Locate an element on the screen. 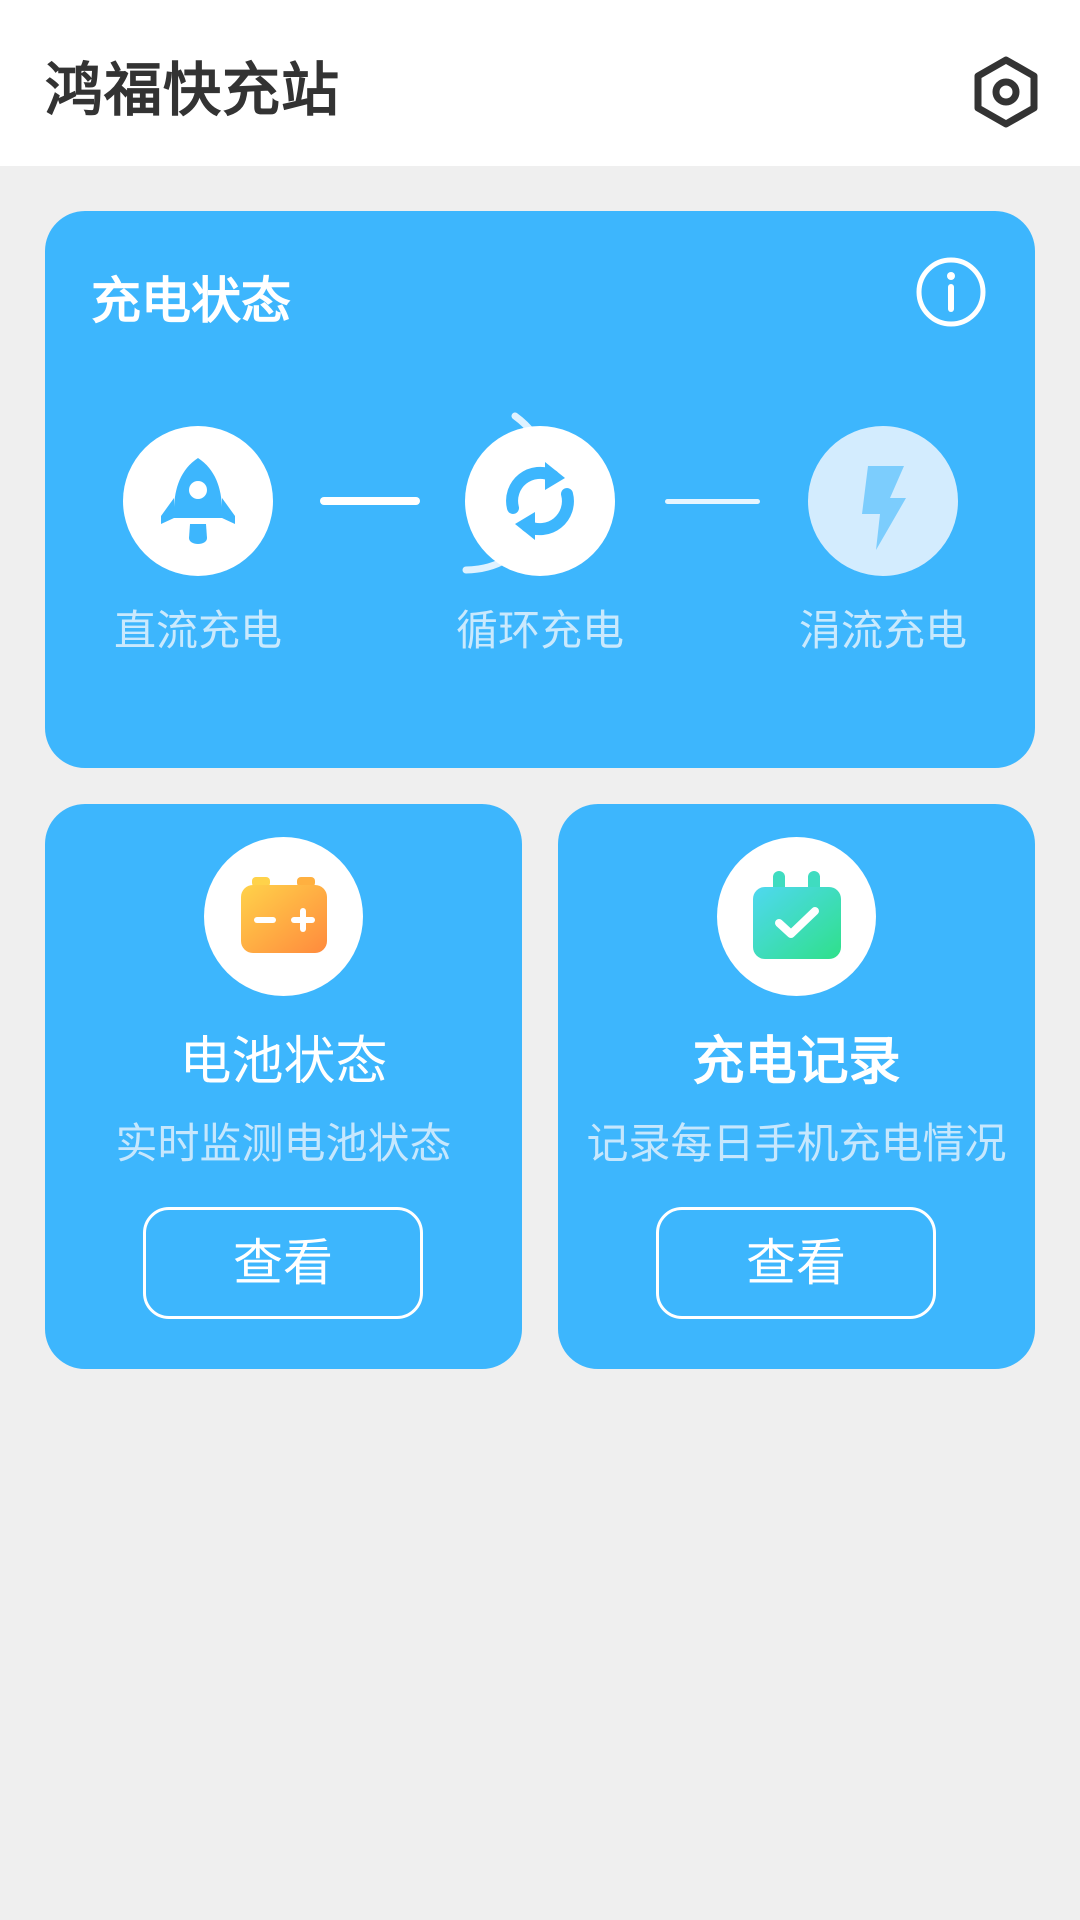  charge-record-title: 充电记录 is located at coordinates (796, 1062).